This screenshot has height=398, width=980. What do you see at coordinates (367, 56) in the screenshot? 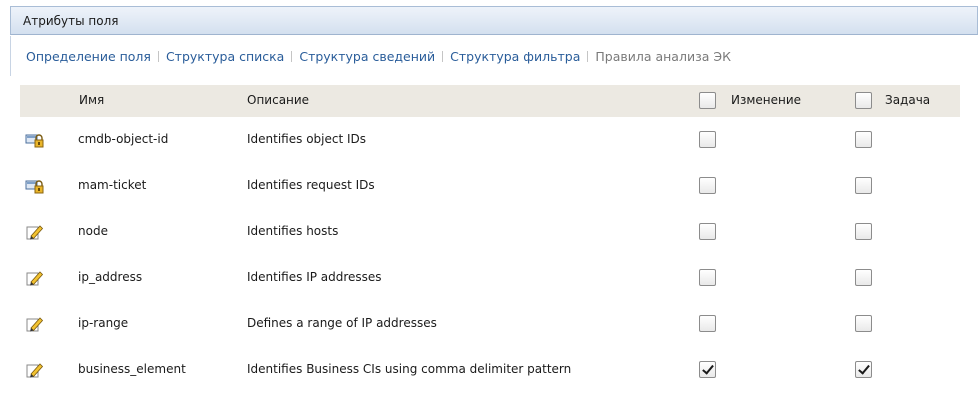
I see `tab-3: Структура сведений` at bounding box center [367, 56].